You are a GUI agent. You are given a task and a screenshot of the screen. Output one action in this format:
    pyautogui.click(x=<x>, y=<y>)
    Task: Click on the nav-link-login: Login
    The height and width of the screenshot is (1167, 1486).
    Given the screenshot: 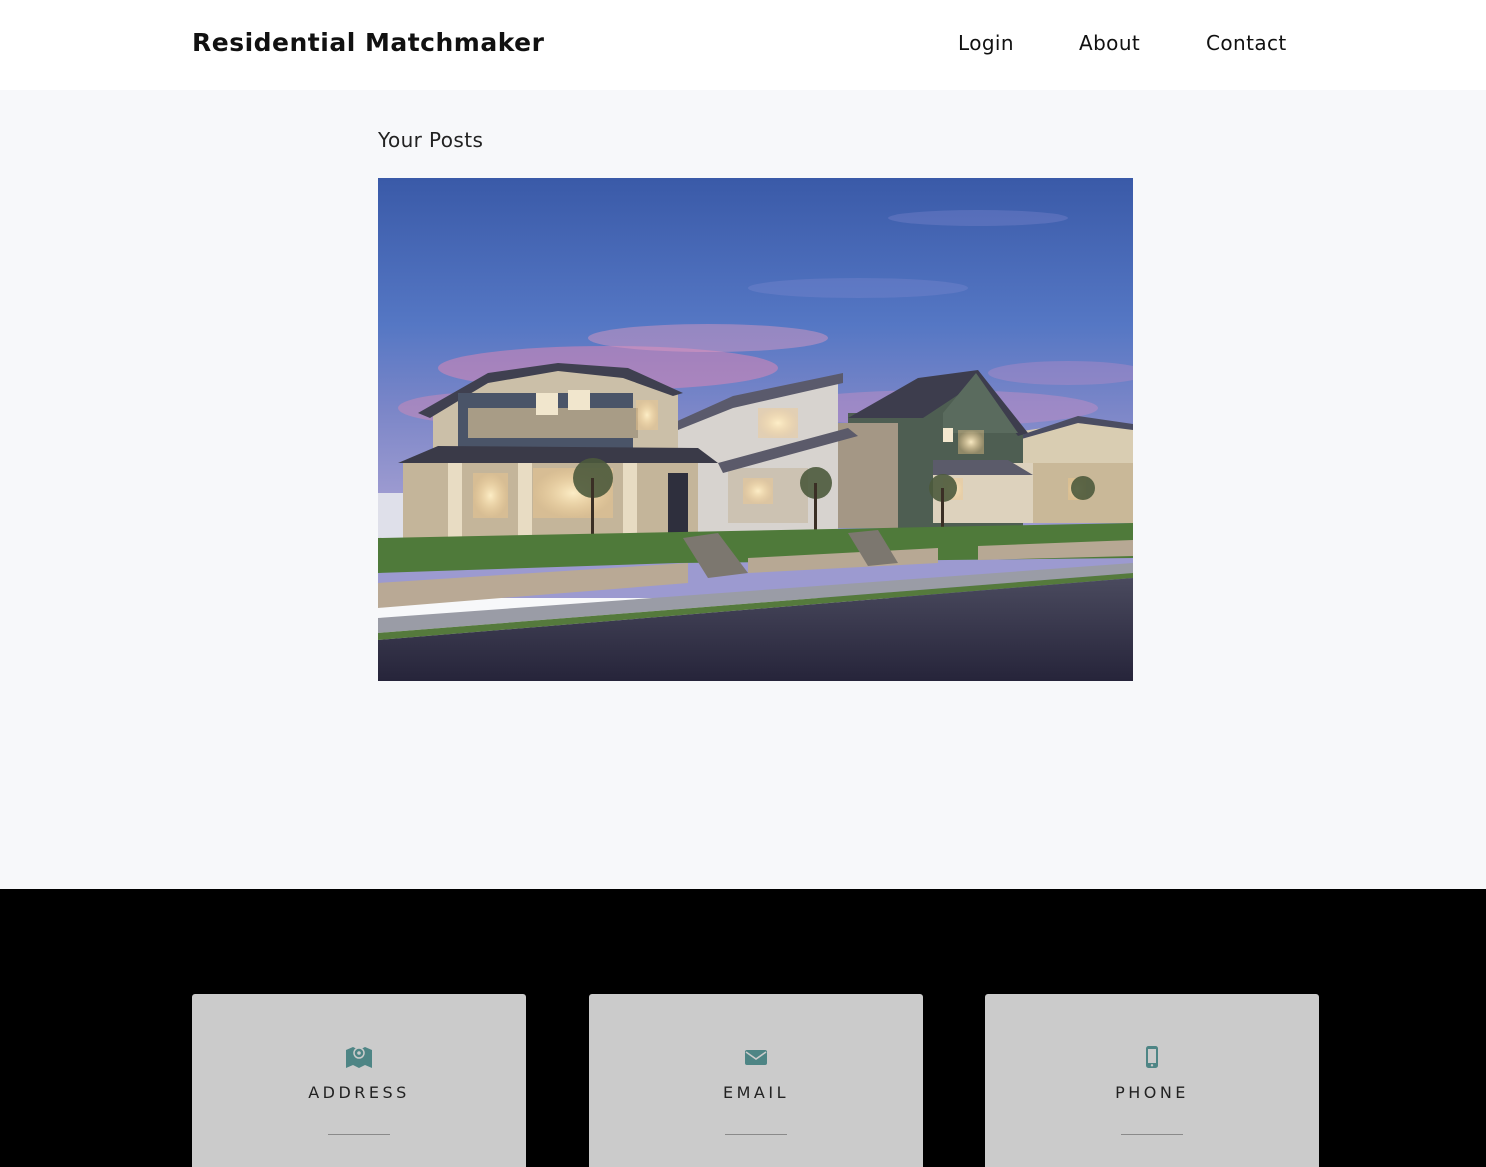 What is the action you would take?
    pyautogui.click(x=986, y=43)
    